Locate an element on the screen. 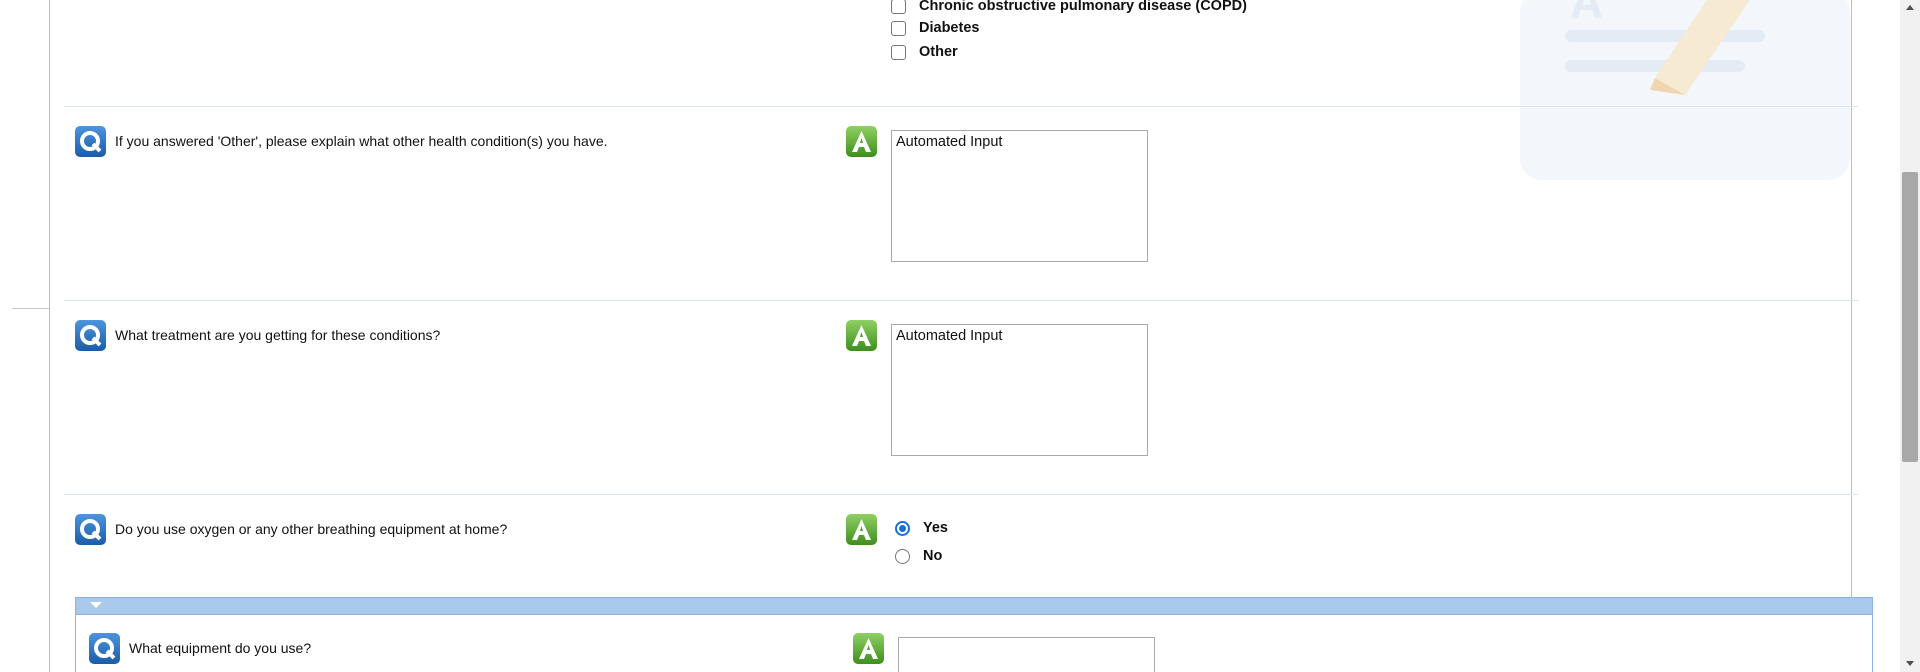 This screenshot has height=672, width=1920. document-edit-watermark-icon: A is located at coordinates (1685, 90).